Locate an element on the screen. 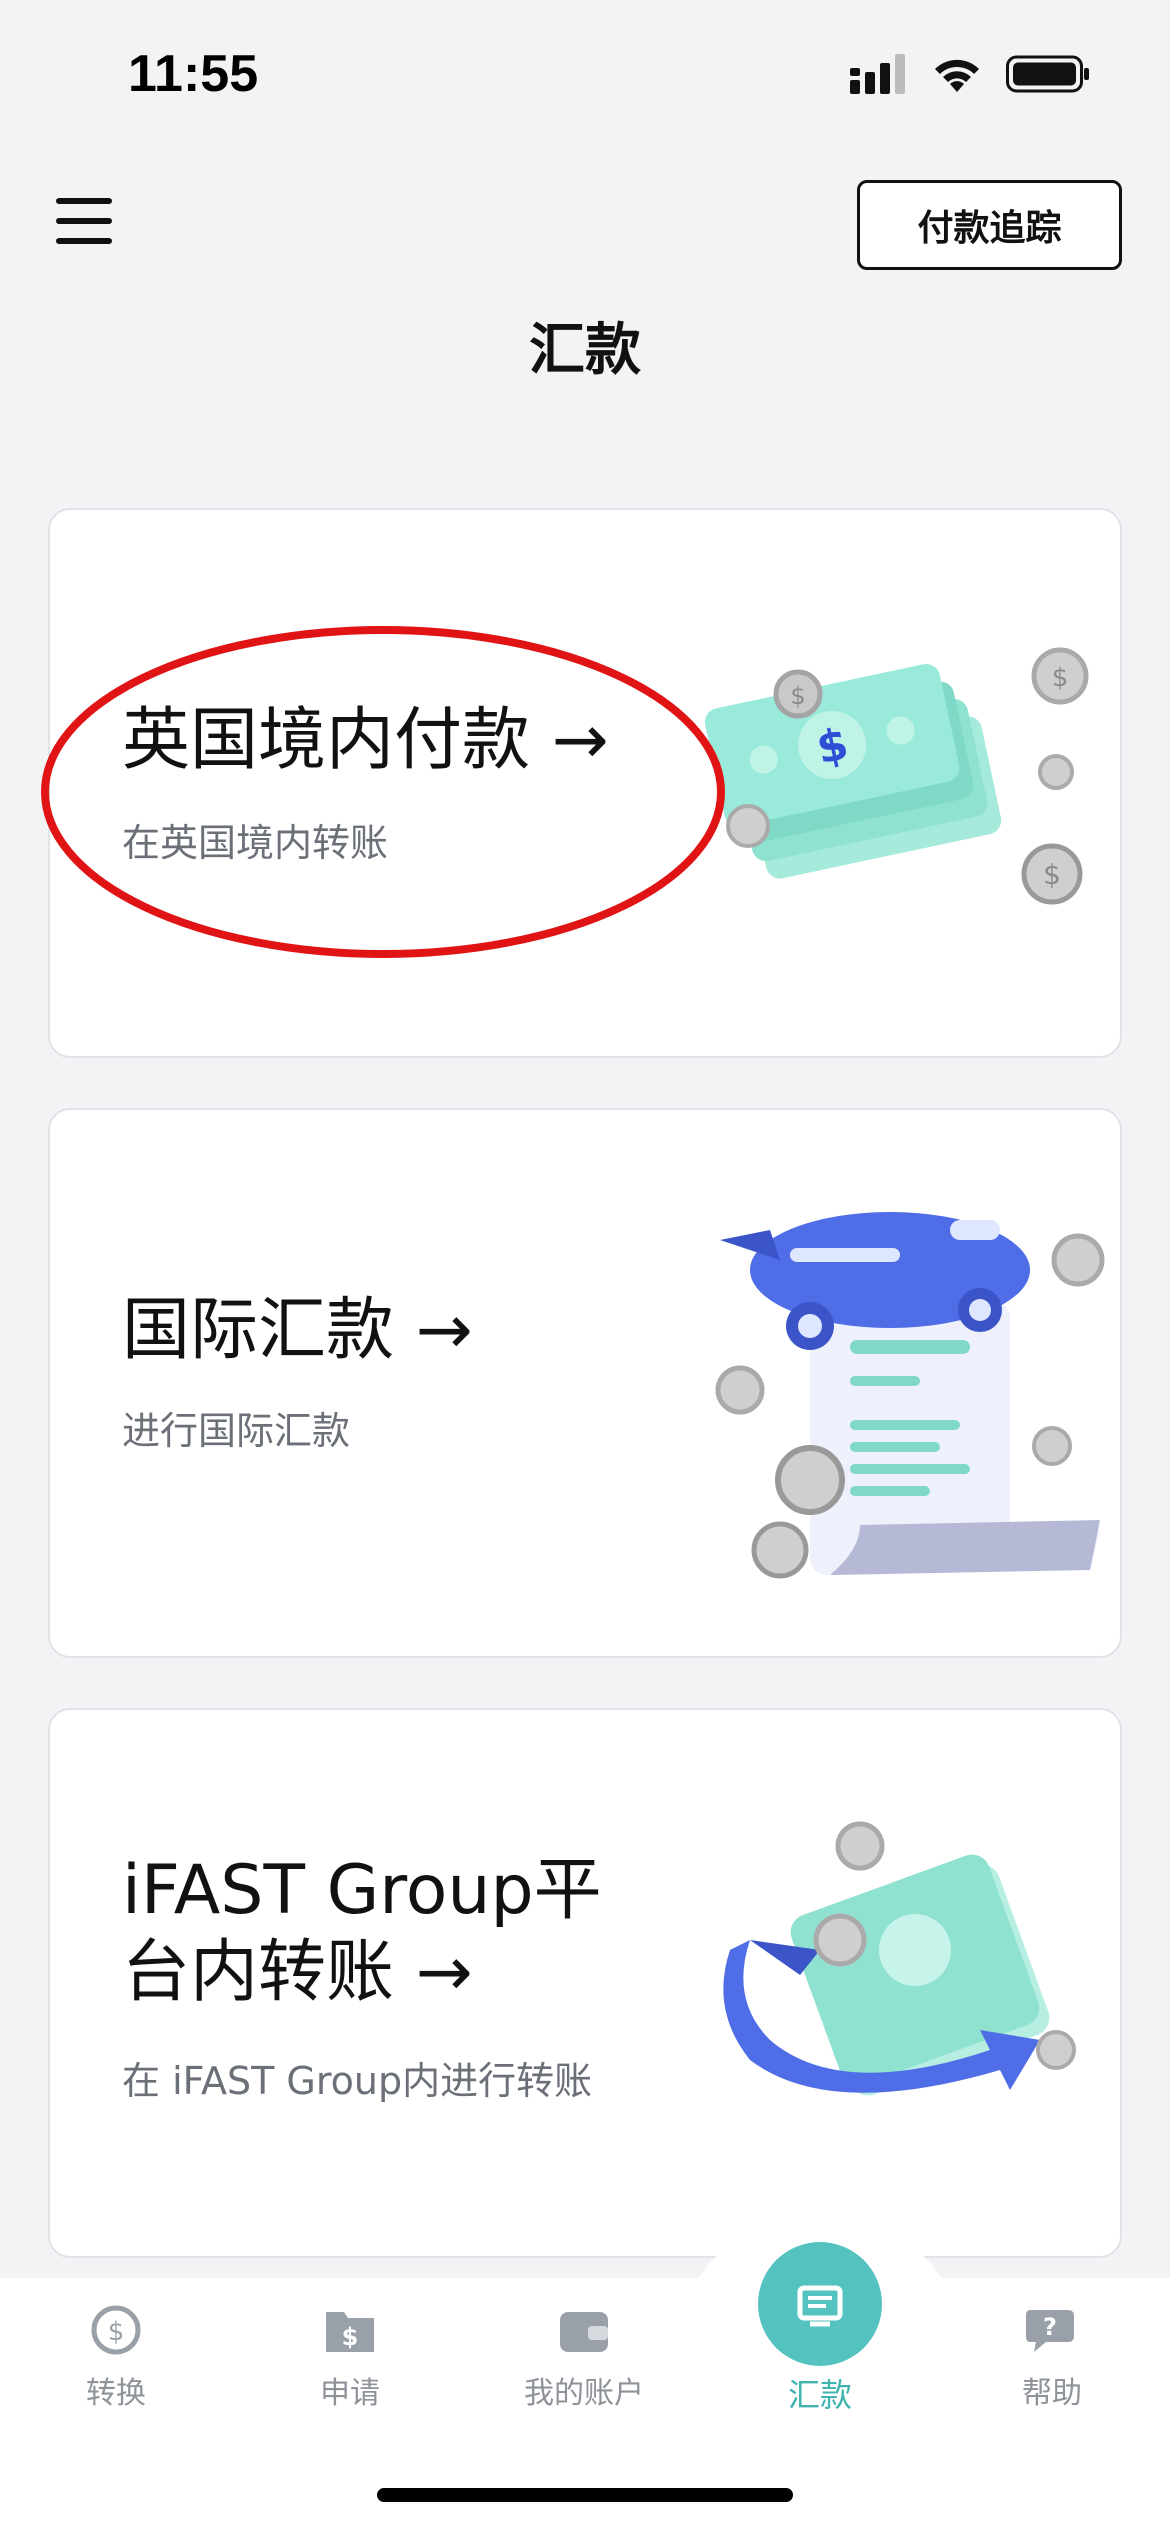  card-subtitle: 在英国境内转账 is located at coordinates (255, 843).